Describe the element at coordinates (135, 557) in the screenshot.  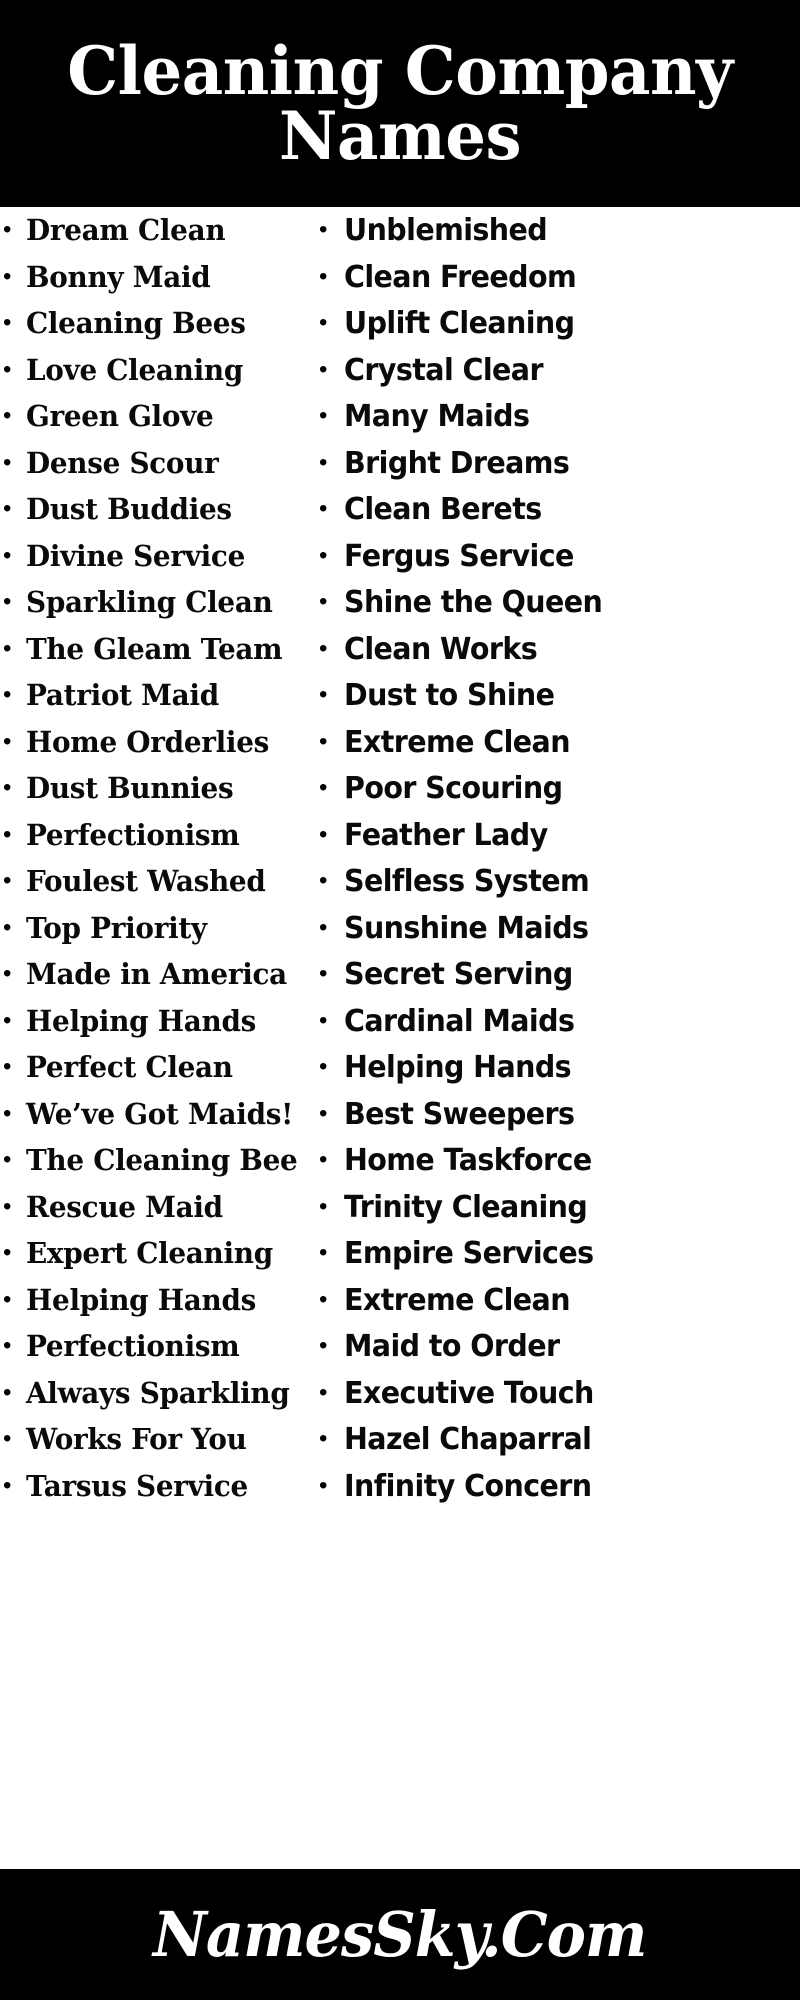
I see `company-name-label: Divine Service` at that location.